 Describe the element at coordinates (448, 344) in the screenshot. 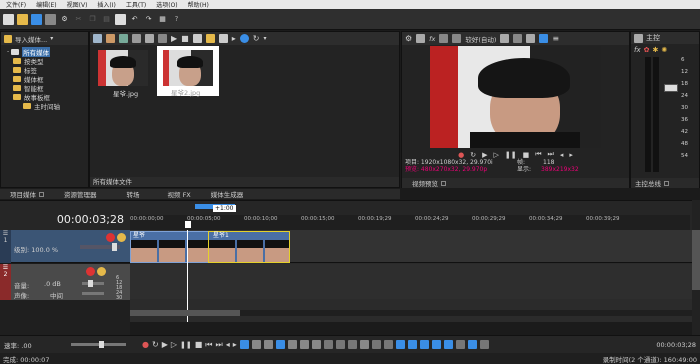

I see `lock-envelopes-icon` at that location.